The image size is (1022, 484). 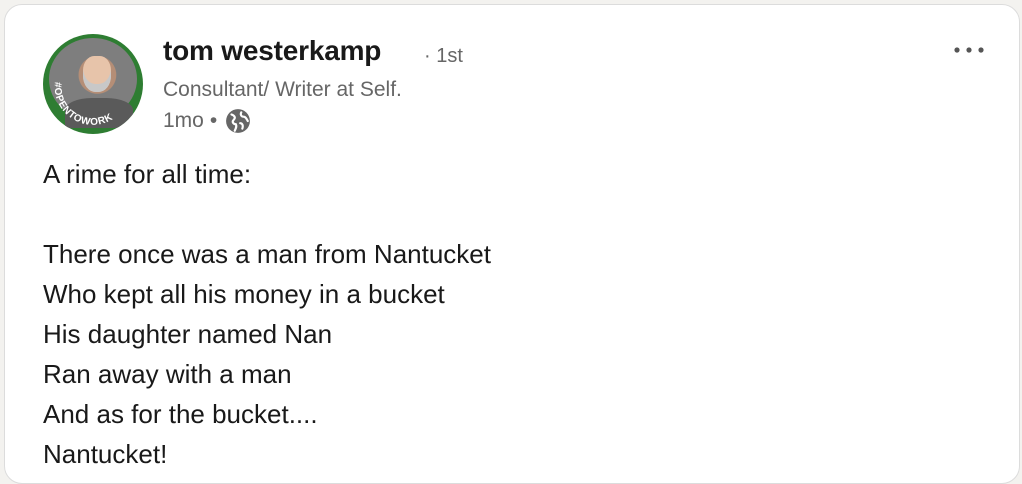 I want to click on post-body-line: Nantucket!, so click(x=105, y=454).